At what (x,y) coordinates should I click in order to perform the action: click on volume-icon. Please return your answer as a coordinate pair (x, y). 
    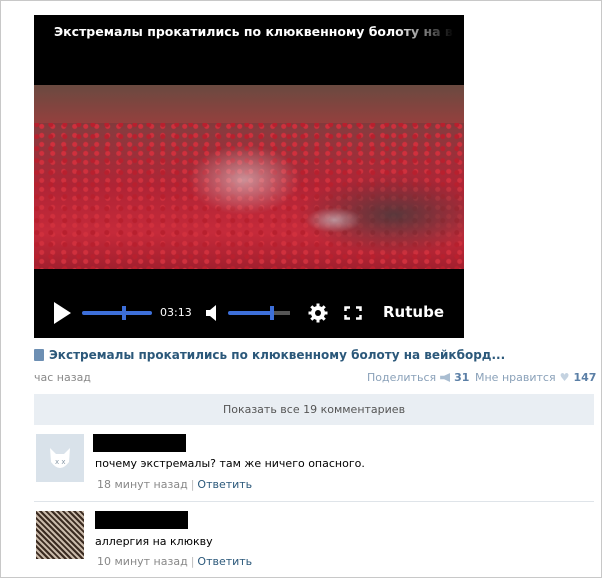
    Looking at the image, I should click on (213, 313).